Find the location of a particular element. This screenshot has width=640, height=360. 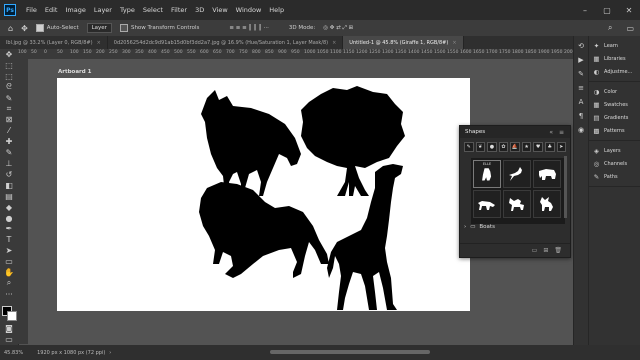

history-brush-tool-icon: ↺ is located at coordinates (9, 174).